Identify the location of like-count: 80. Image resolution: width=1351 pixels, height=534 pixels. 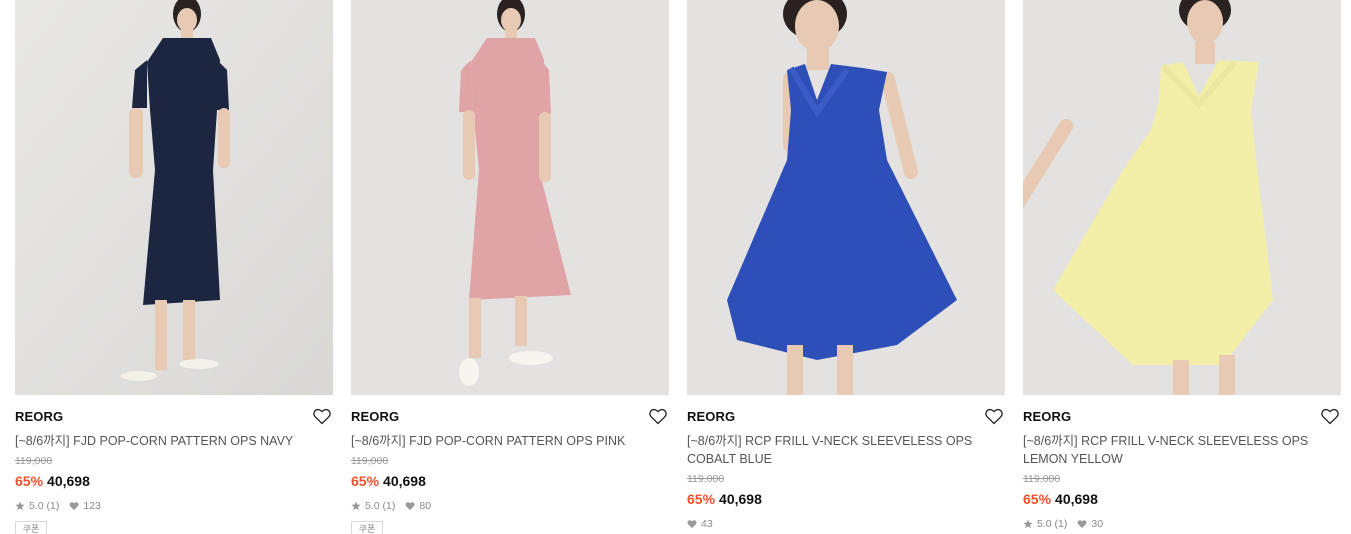
(425, 506).